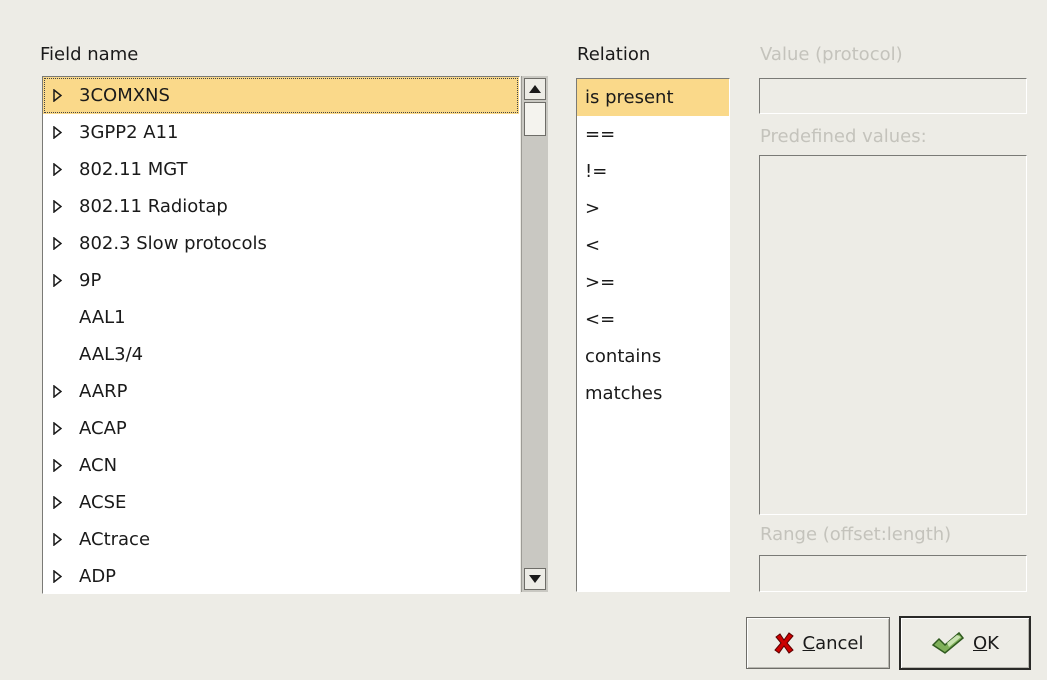 This screenshot has height=680, width=1047. I want to click on tree-row: 802.3 Slow protocols, so click(281, 243).